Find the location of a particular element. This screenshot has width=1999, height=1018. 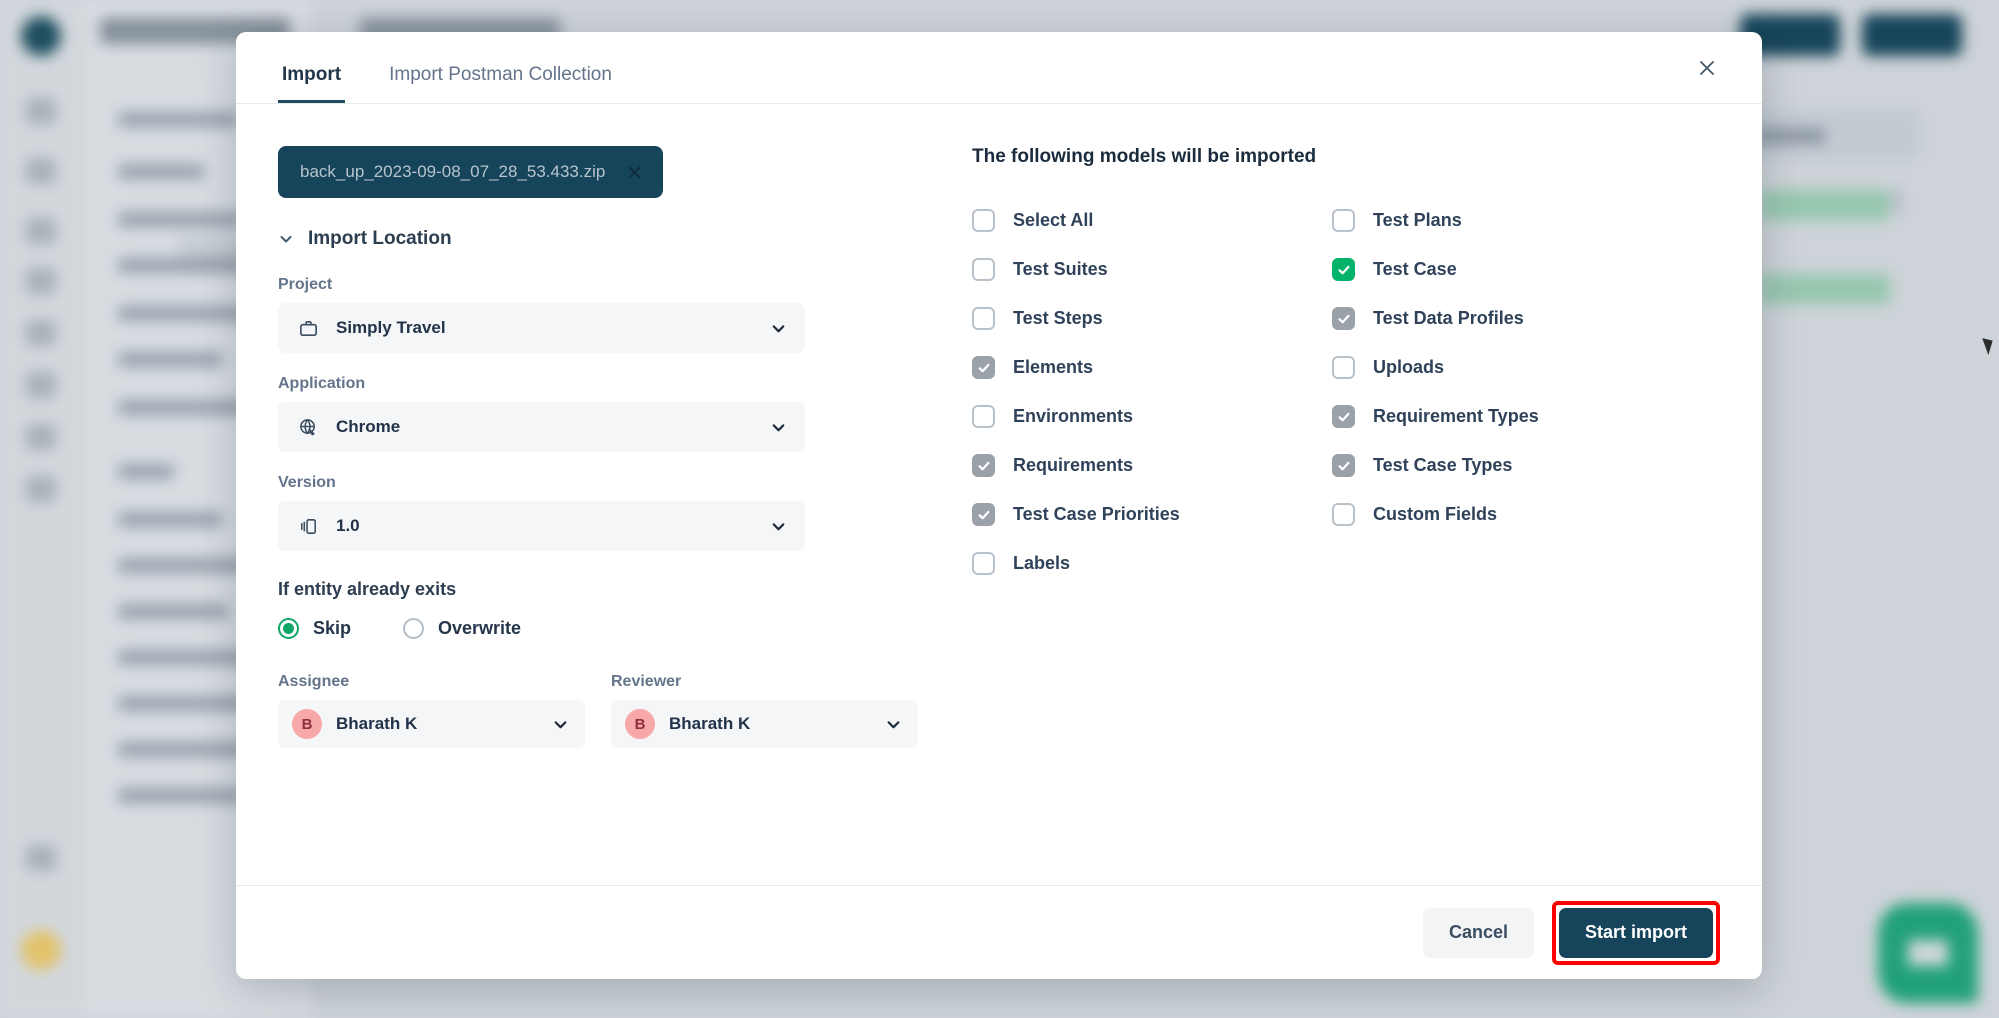

checkbox-row-test-data-profiles: Test Data Profiles is located at coordinates (1512, 318).